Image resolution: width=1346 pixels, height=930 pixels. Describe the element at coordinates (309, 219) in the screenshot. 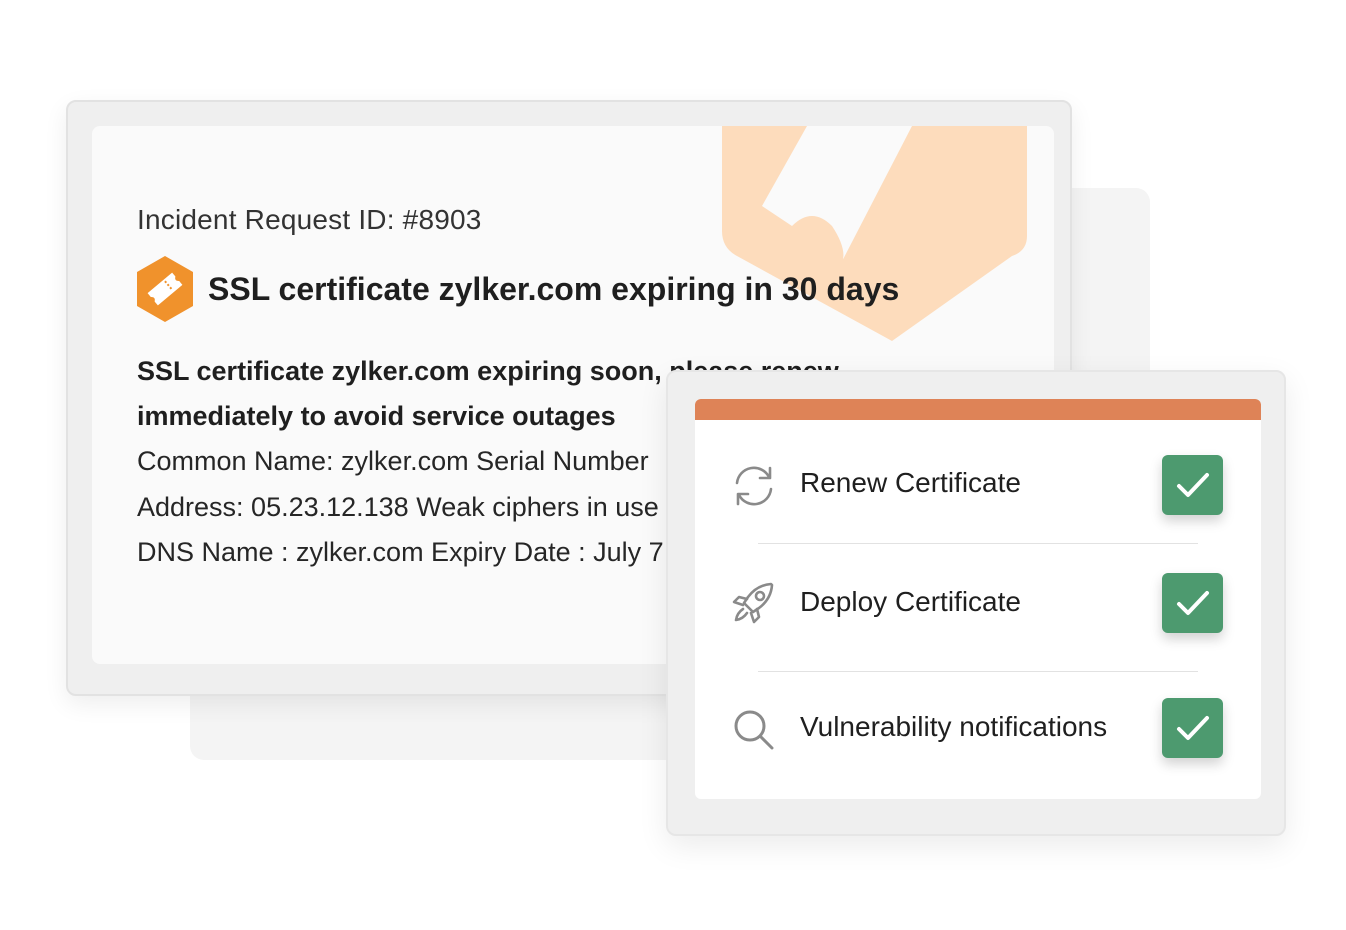

I see `incident-request-id: Incident Request ID: #8903` at that location.